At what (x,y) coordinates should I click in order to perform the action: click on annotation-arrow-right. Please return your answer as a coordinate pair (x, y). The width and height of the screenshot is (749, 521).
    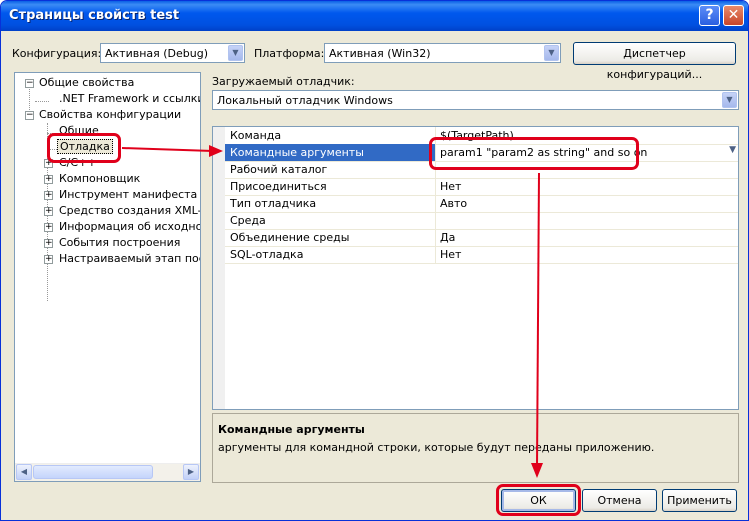
    Looking at the image, I should click on (167, 149).